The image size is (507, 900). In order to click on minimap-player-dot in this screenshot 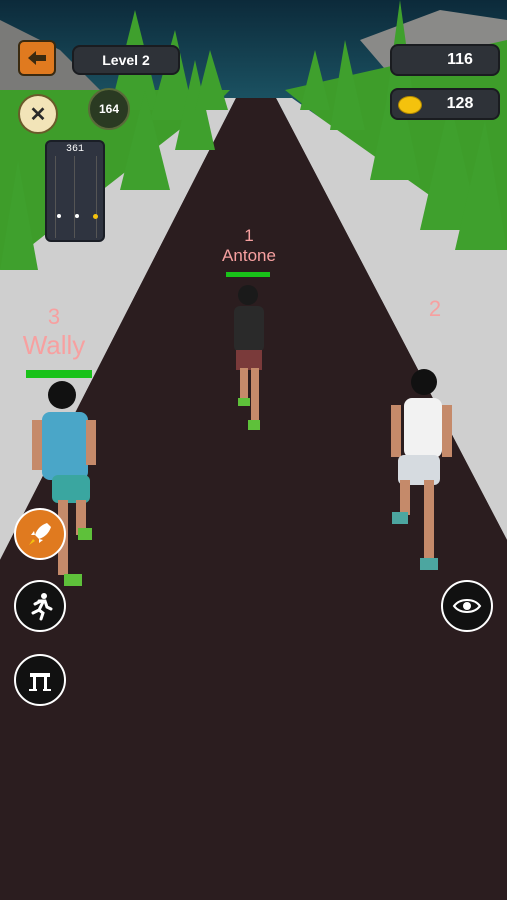, I will do `click(95, 216)`.